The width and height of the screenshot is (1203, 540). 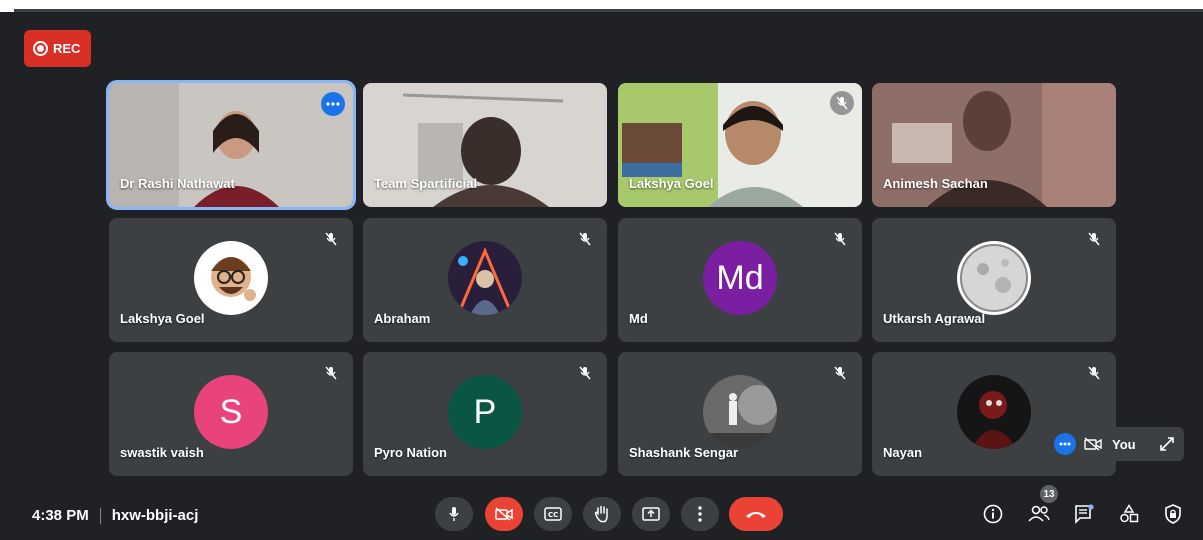 I want to click on people-count-badge: 13, so click(x=1049, y=494).